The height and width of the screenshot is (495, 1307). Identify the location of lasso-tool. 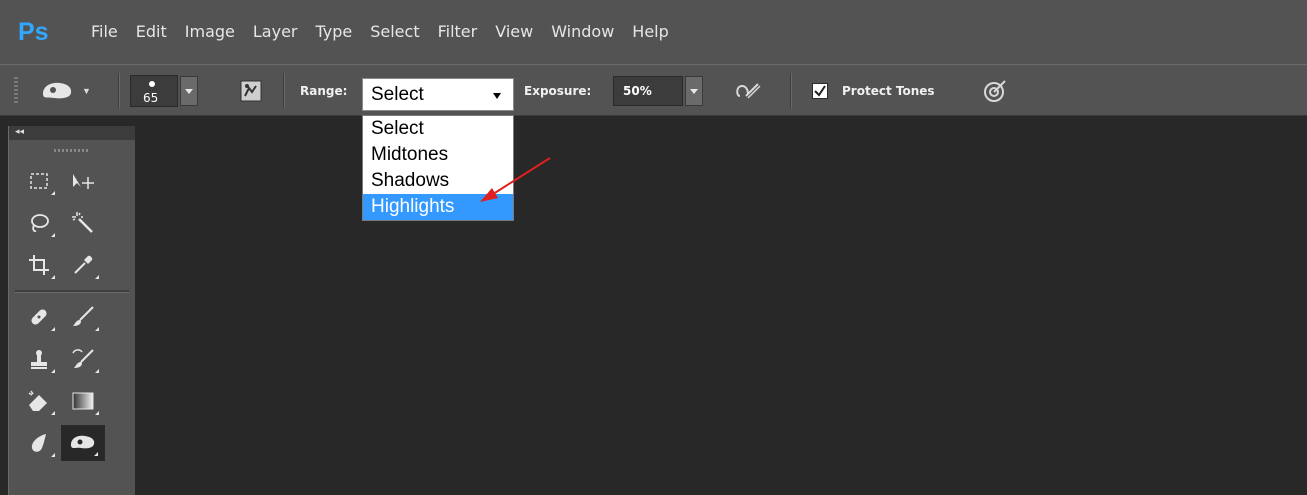
(39, 223).